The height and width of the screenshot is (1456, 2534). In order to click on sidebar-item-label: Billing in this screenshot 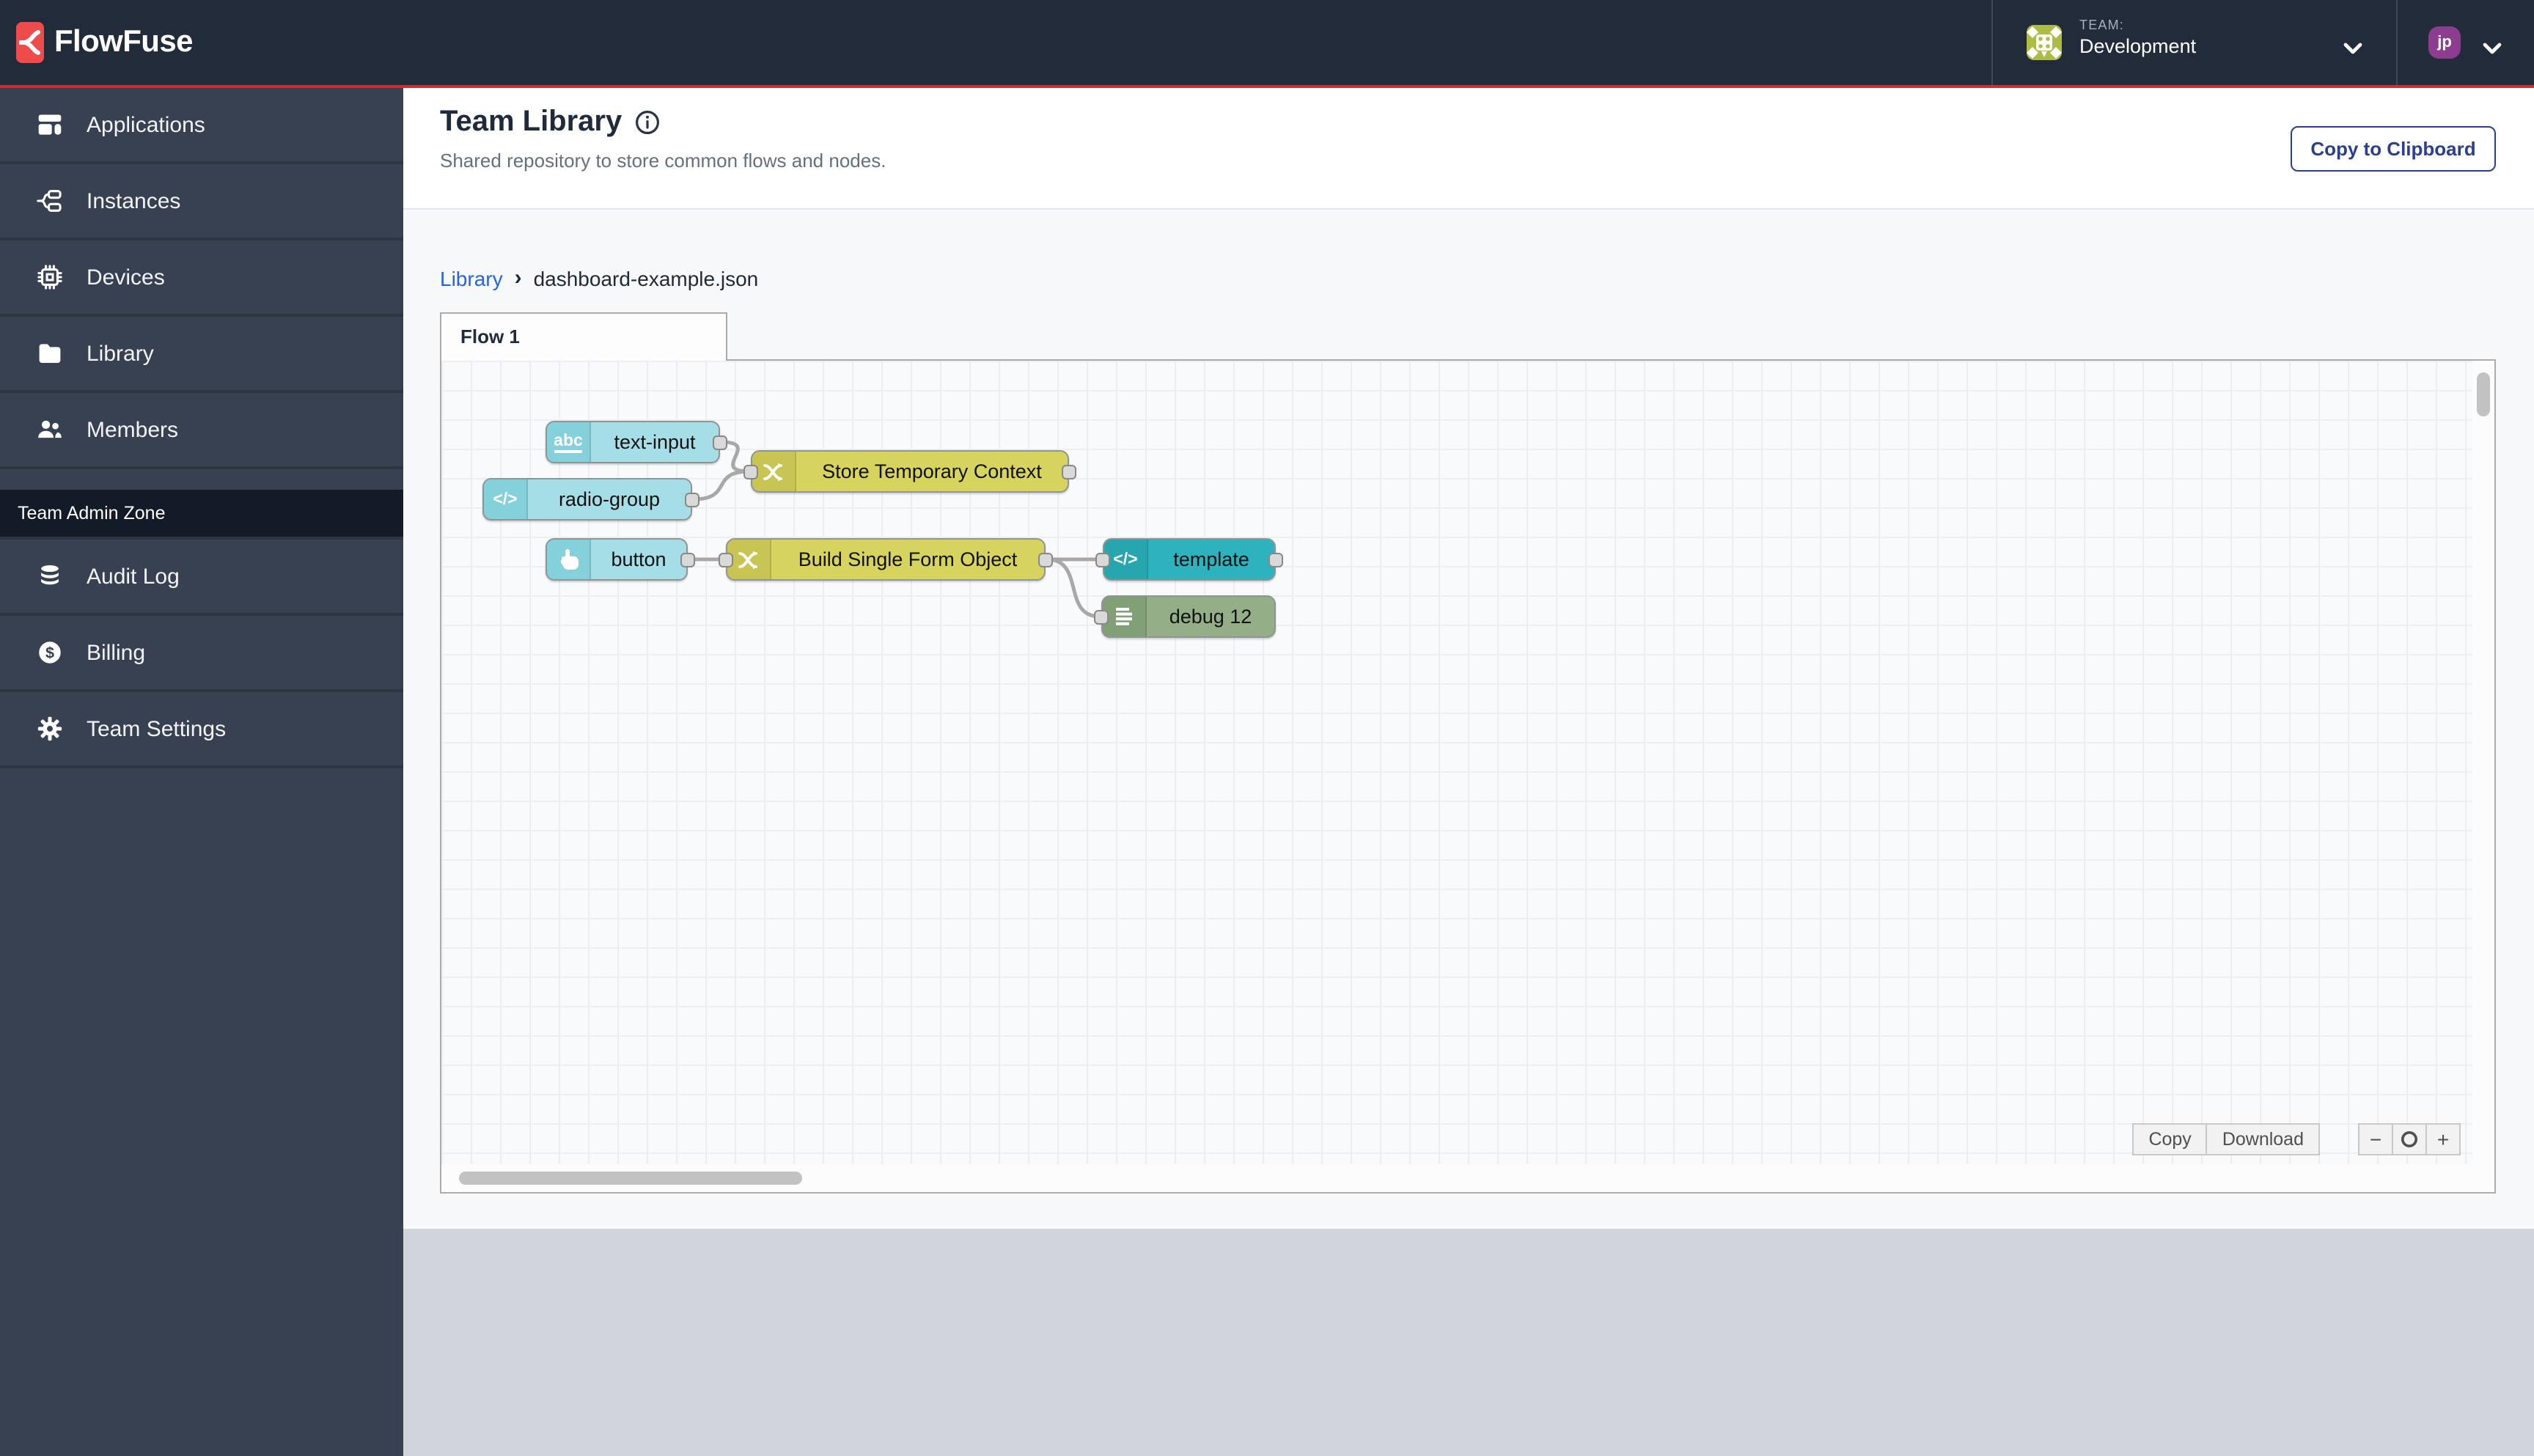, I will do `click(116, 652)`.